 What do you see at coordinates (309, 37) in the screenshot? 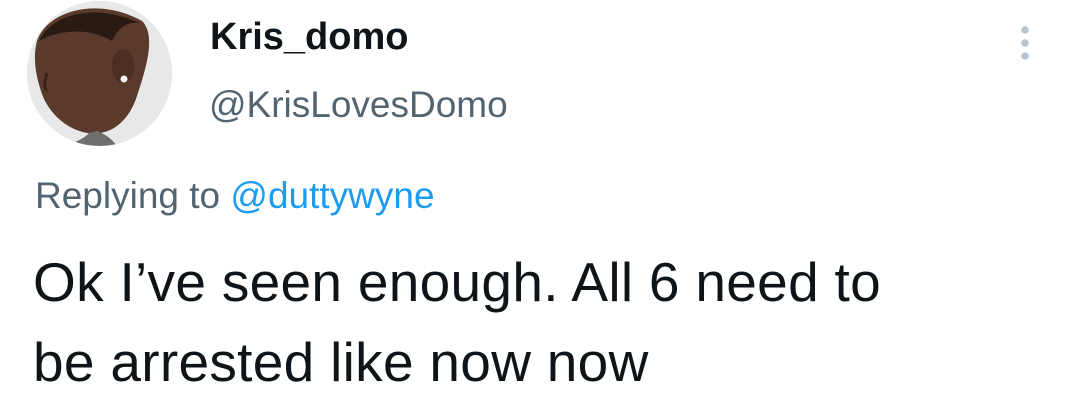
I see `author-display-name: Kris_domo` at bounding box center [309, 37].